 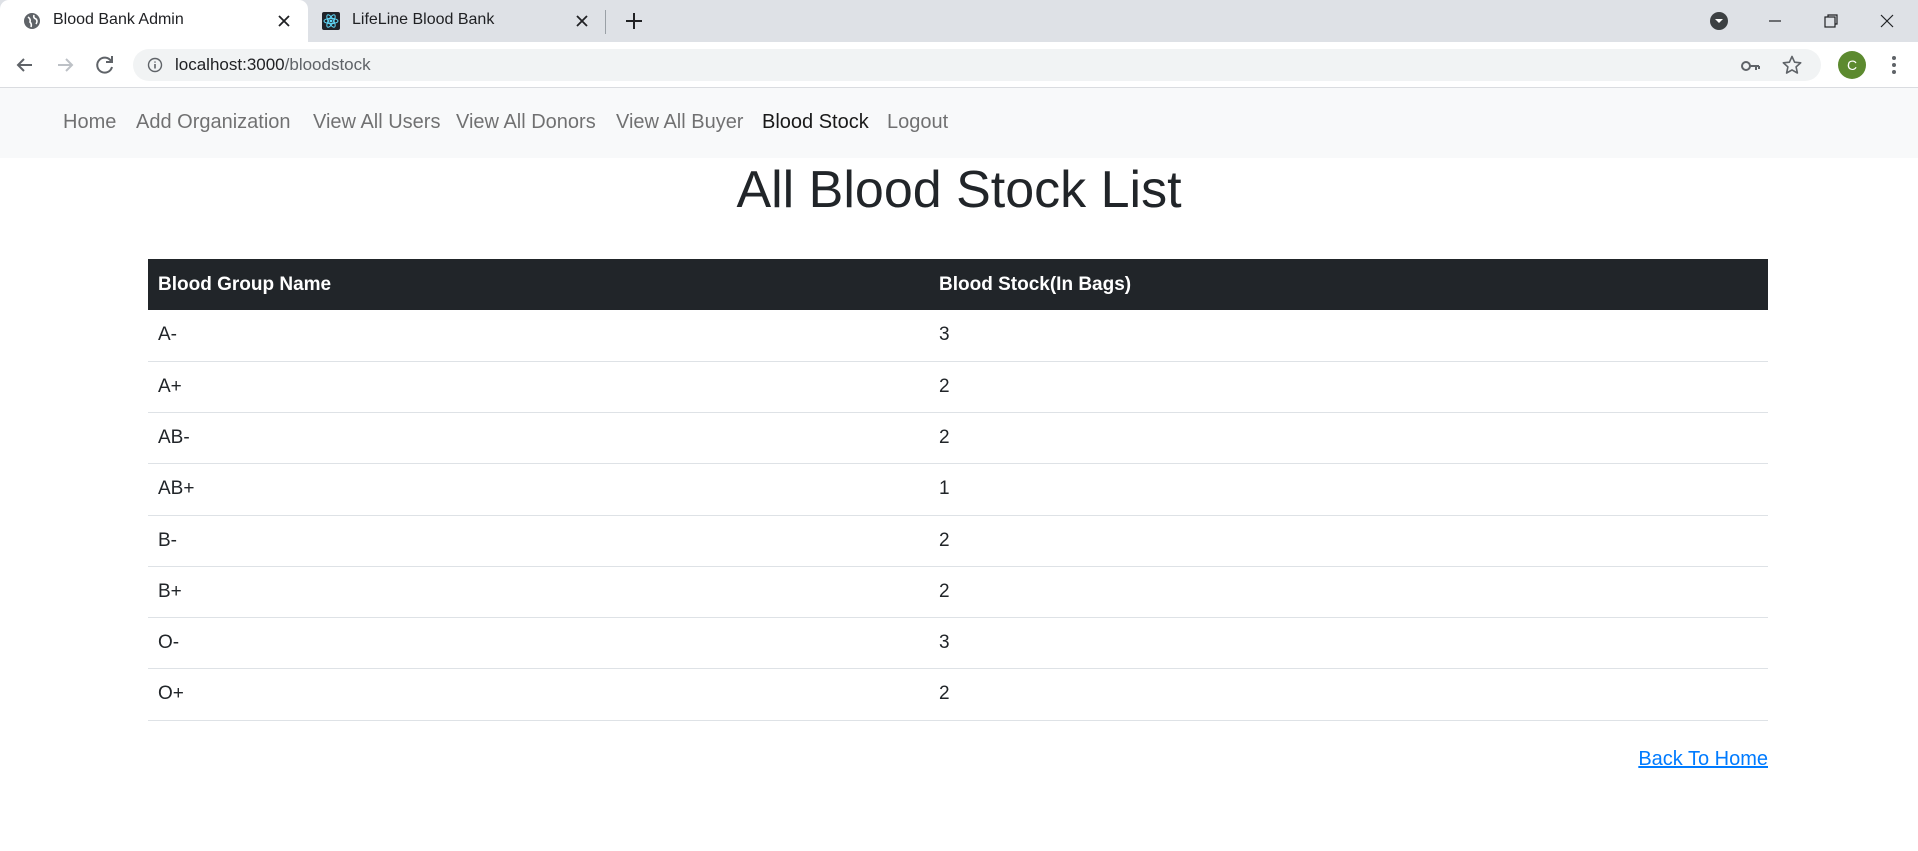 I want to click on more-menu-icon, so click(x=1894, y=65).